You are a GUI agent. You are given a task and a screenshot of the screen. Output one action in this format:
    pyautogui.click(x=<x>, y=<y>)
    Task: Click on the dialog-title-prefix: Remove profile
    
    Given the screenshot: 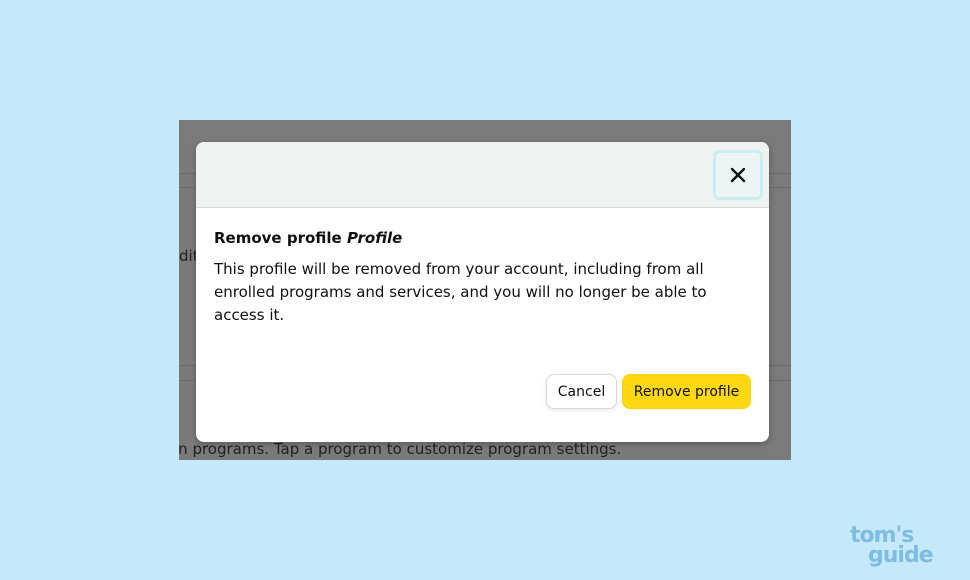 What is the action you would take?
    pyautogui.click(x=278, y=238)
    